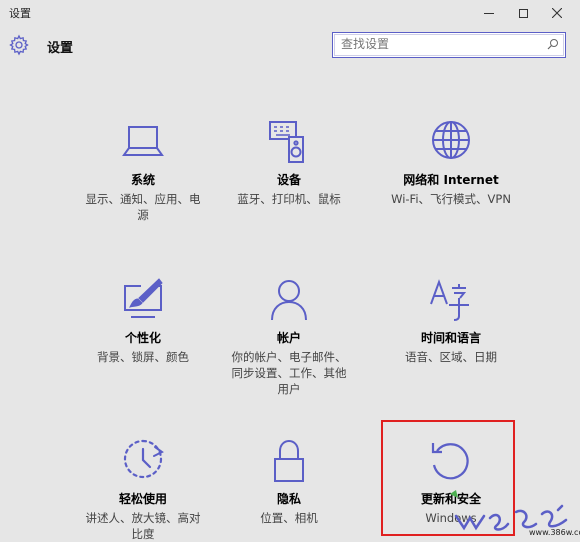  What do you see at coordinates (142, 499) in the screenshot?
I see `tile-label: 轻松使用` at bounding box center [142, 499].